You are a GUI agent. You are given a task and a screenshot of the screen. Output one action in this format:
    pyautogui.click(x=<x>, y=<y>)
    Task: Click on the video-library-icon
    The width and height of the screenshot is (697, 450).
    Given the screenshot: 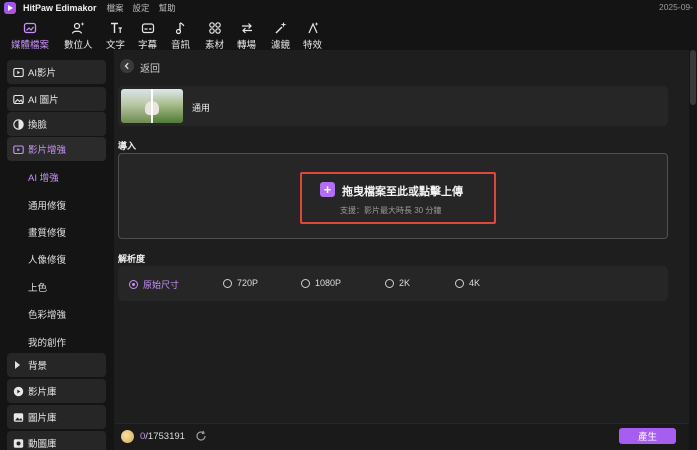 What is the action you would take?
    pyautogui.click(x=18, y=391)
    